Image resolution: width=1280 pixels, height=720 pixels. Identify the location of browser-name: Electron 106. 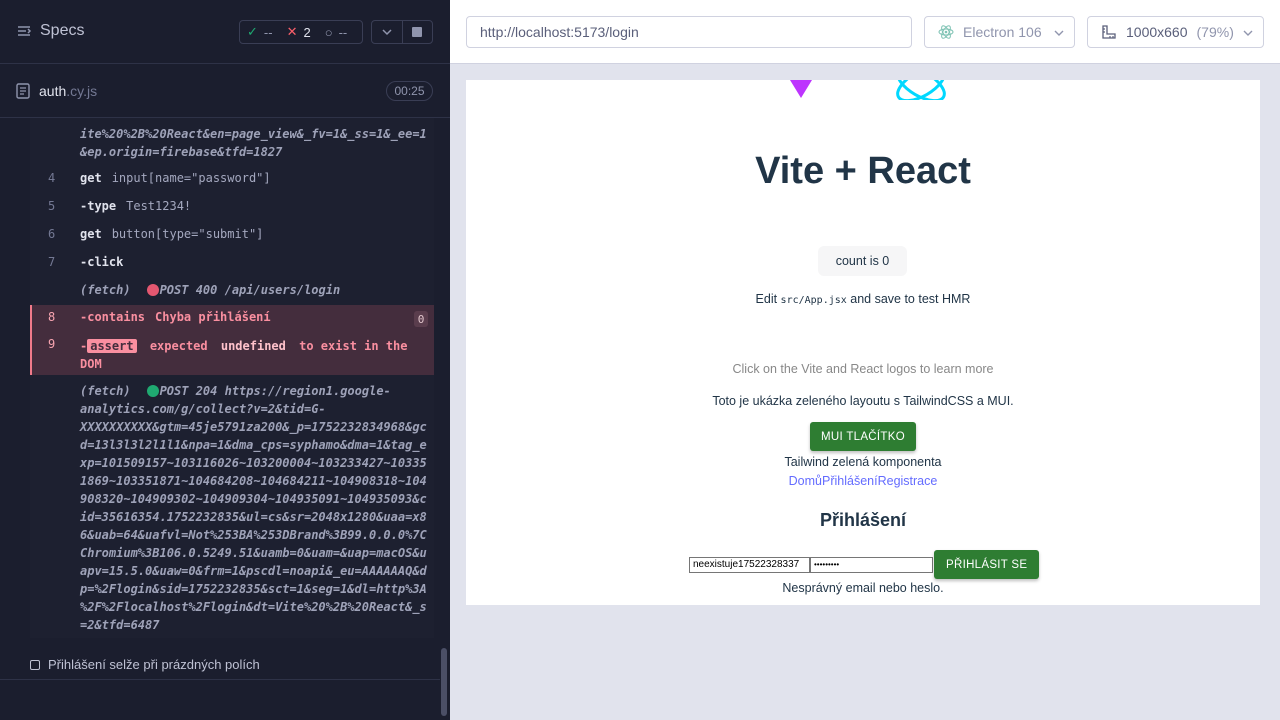
(1002, 32).